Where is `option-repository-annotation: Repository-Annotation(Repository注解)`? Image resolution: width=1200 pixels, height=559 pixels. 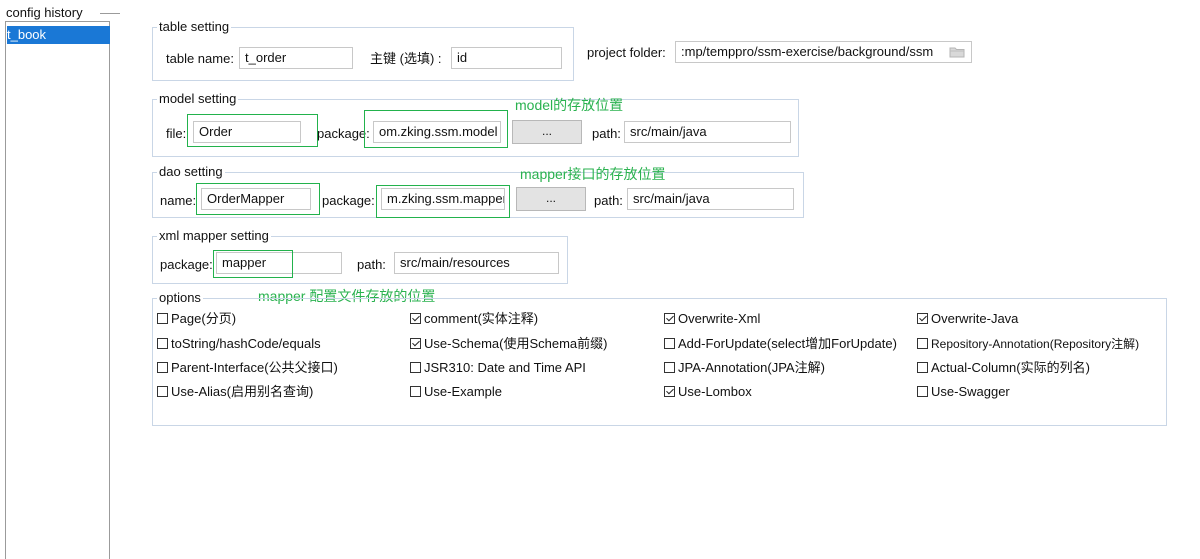 option-repository-annotation: Repository-Annotation(Repository注解) is located at coordinates (1028, 344).